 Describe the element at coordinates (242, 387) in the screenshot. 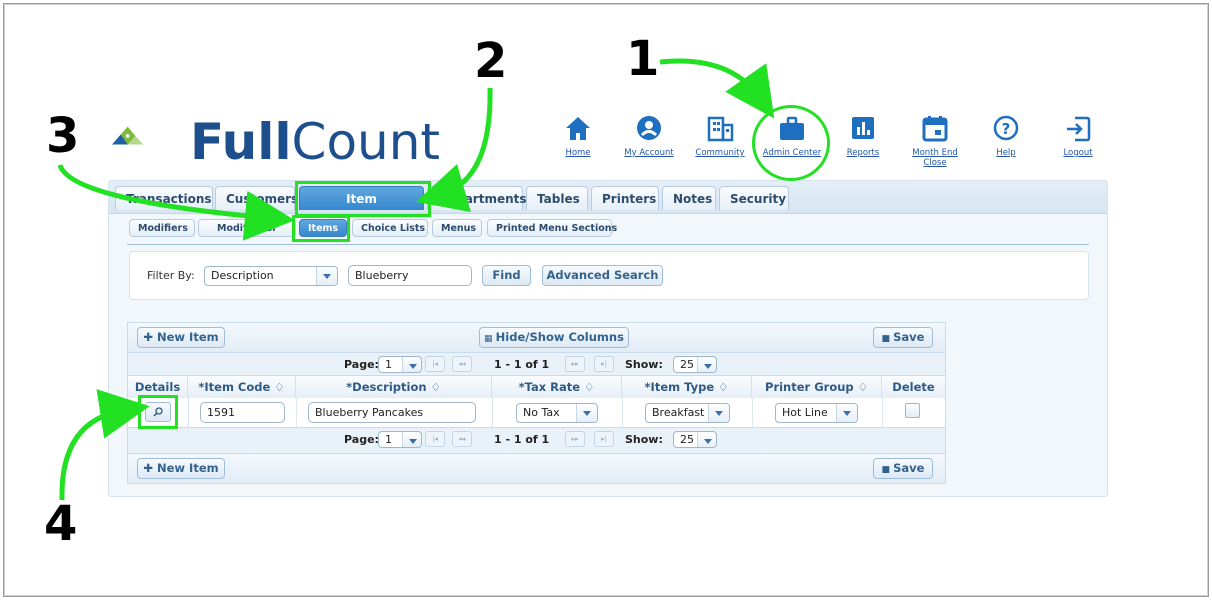

I see `col-item-code: *Item Code ♢` at that location.